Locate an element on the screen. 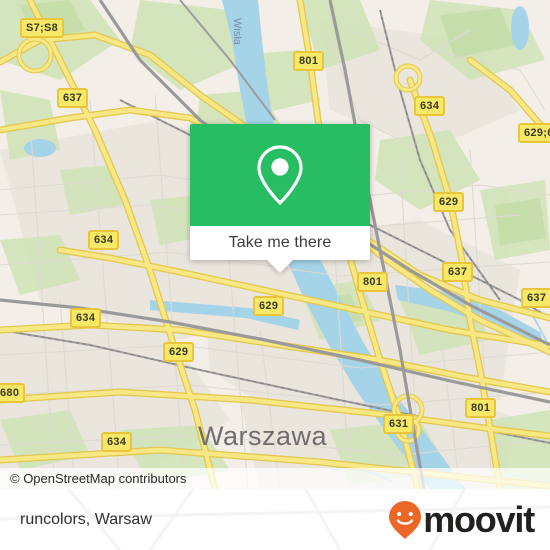 This screenshot has height=550, width=550. road-shield: 631 is located at coordinates (399, 424).